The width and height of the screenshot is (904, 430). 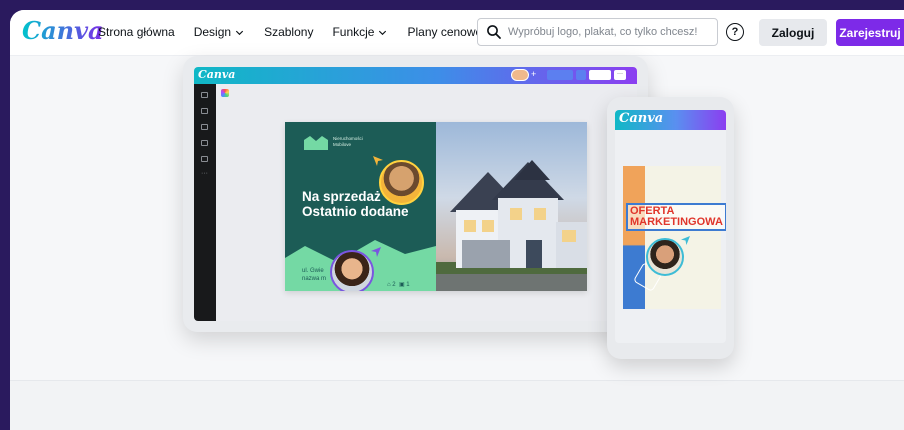 What do you see at coordinates (793, 32) in the screenshot?
I see `login-button: Zaloguj` at bounding box center [793, 32].